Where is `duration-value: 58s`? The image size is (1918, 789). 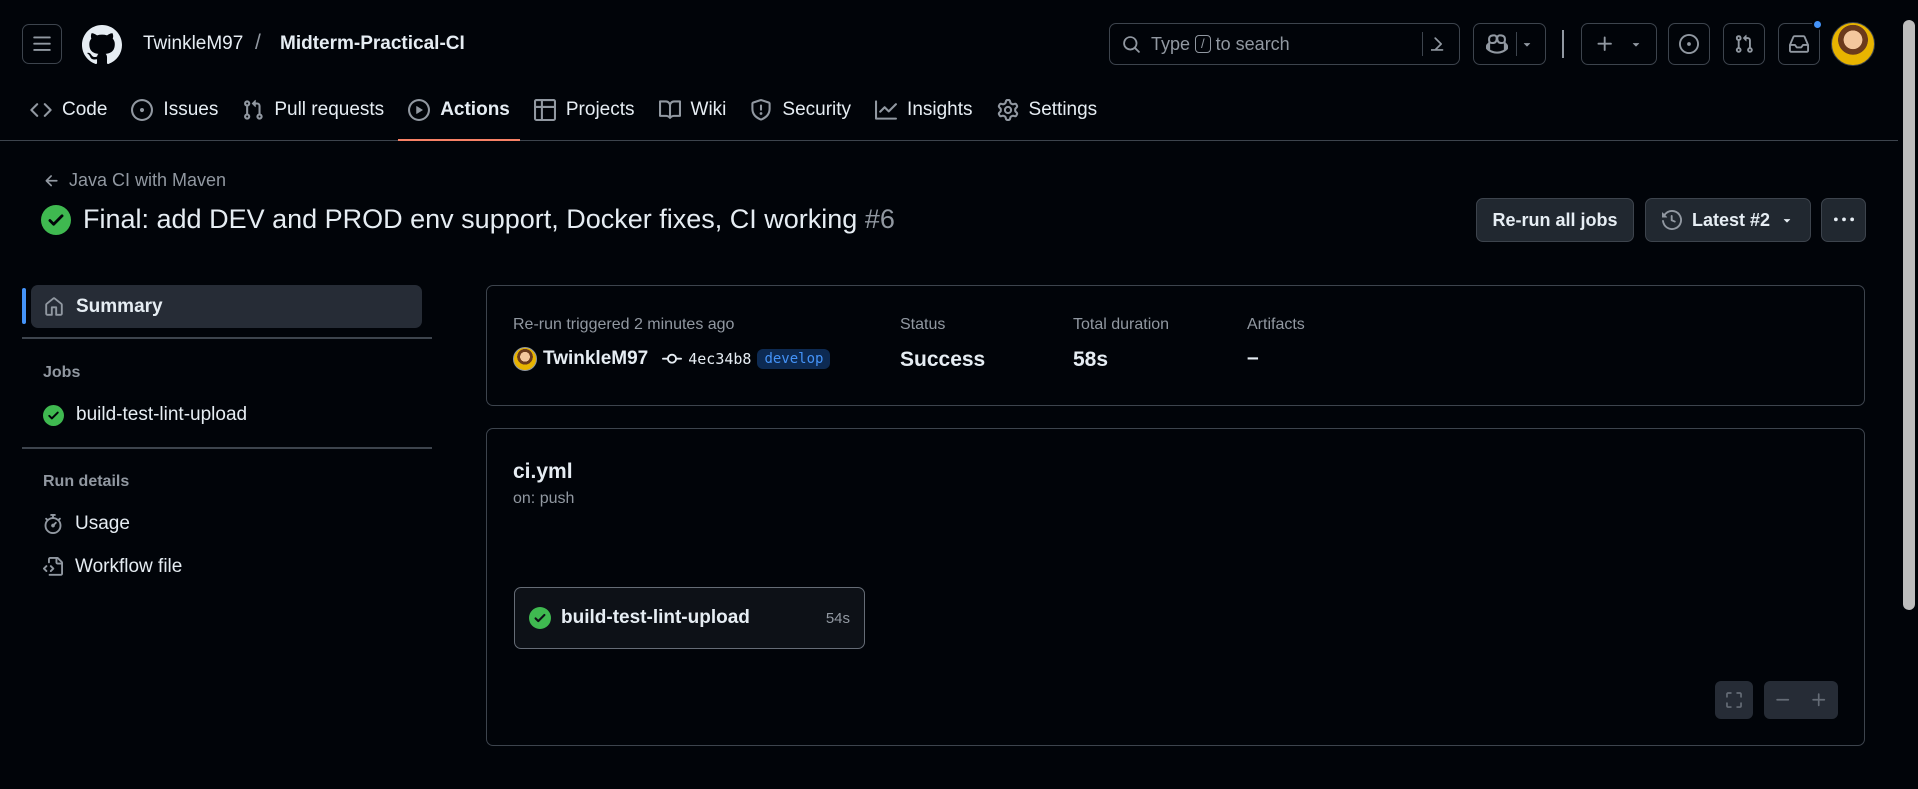
duration-value: 58s is located at coordinates (1091, 359).